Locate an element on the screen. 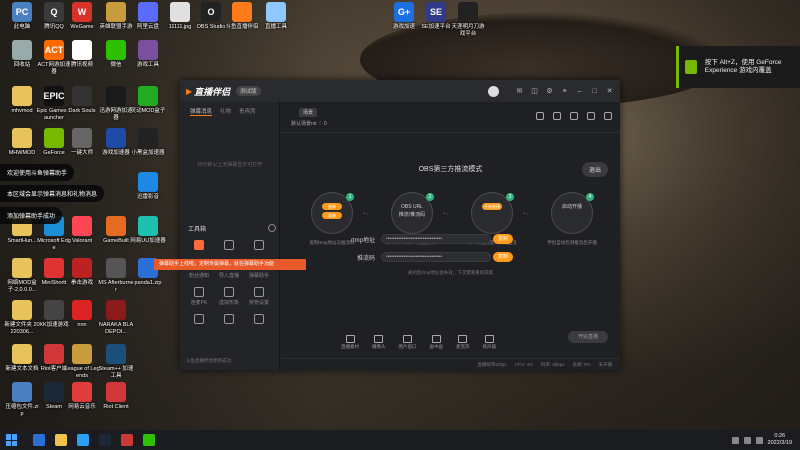  desktop-icon: MHWMOD is located at coordinates (22, 142).